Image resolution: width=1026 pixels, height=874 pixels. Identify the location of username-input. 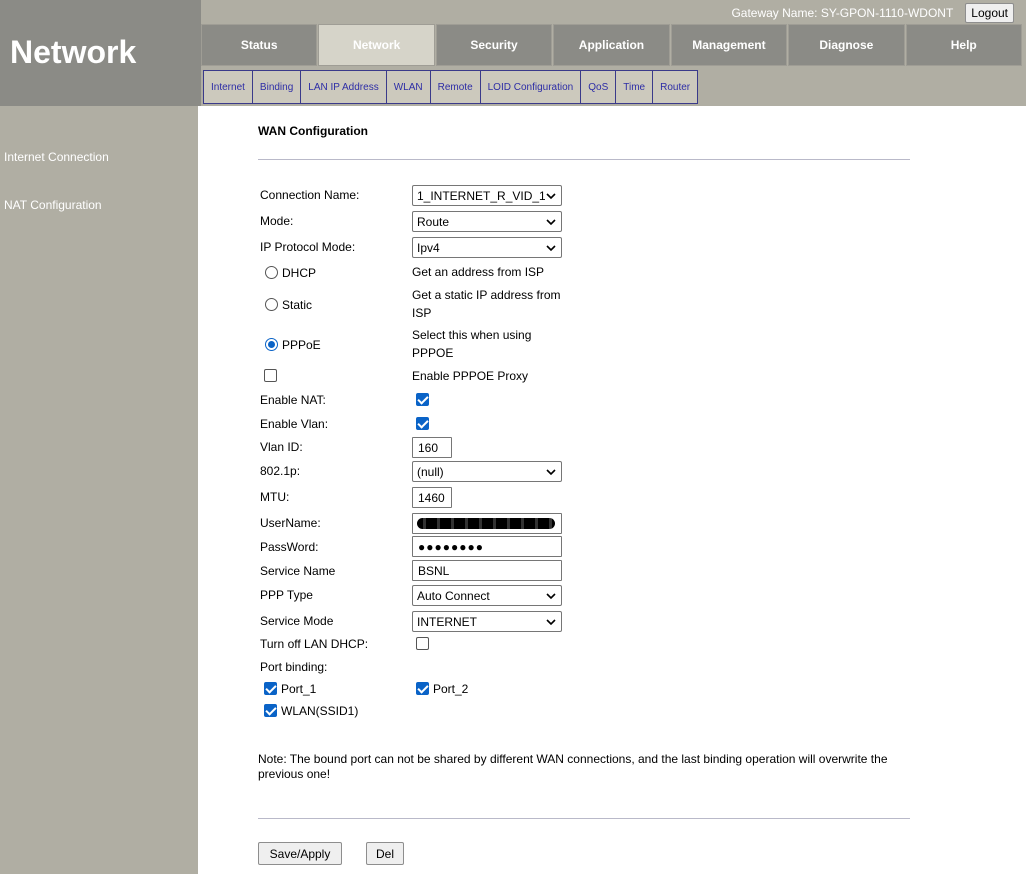
(487, 523).